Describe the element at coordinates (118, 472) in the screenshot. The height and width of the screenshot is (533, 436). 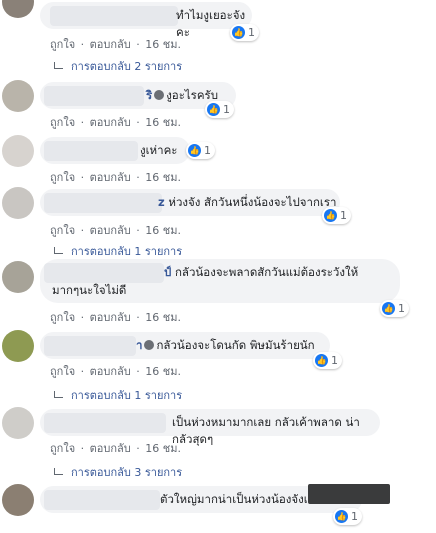
I see `view-replies-link: การตอบกลับ 3 รายการ` at that location.